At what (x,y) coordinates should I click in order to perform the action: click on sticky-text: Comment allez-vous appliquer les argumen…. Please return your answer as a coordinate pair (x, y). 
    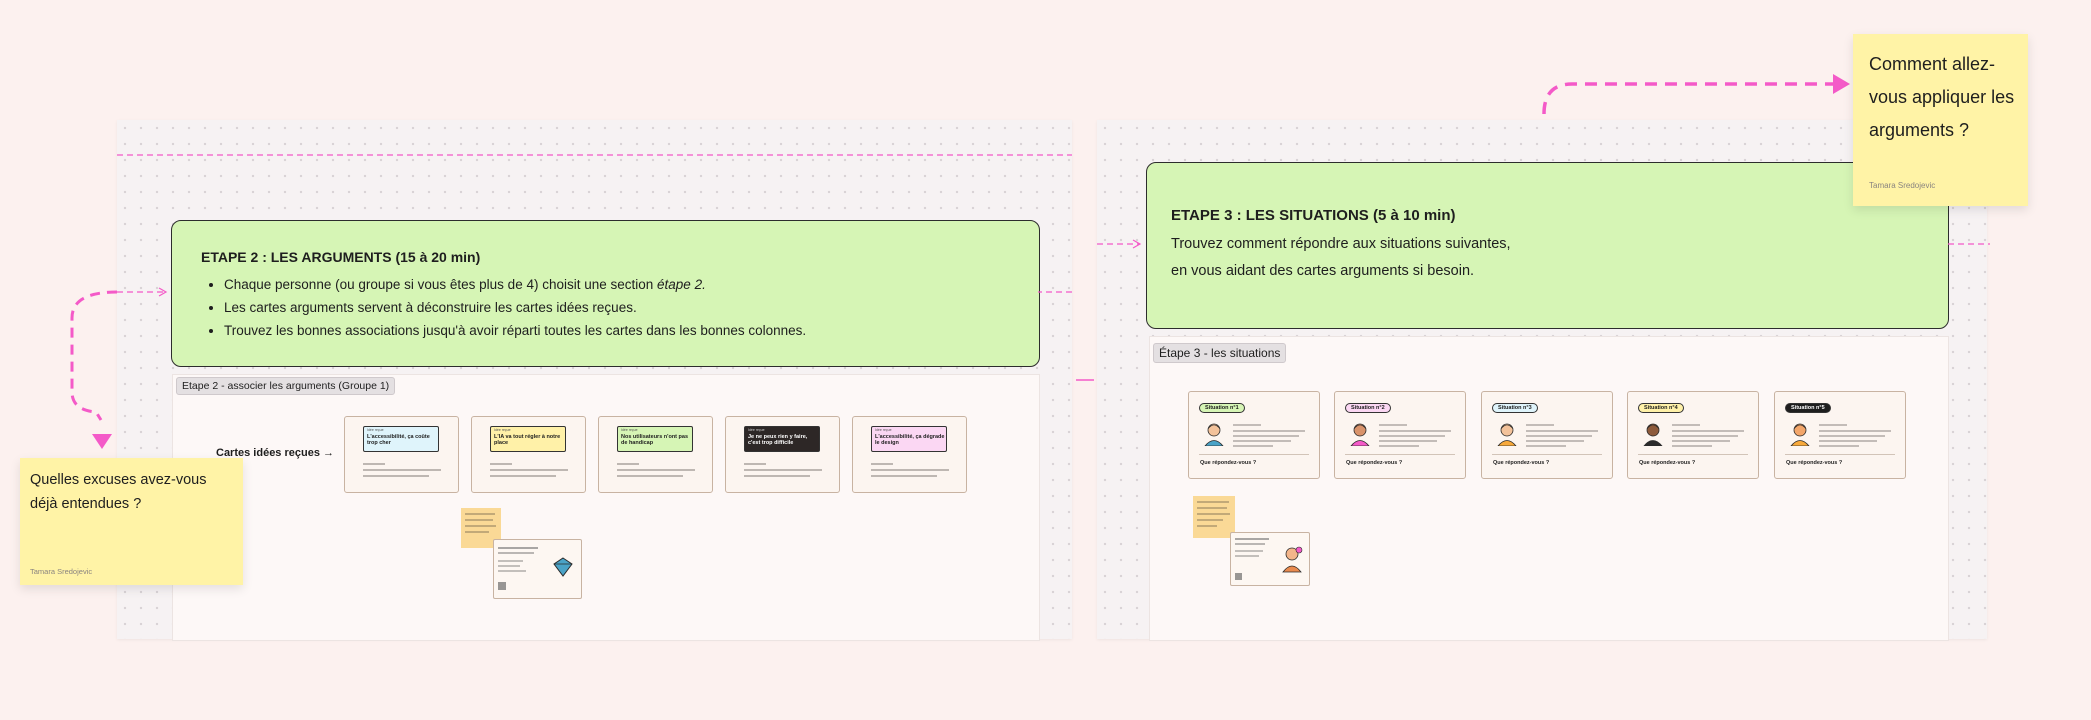
    Looking at the image, I should click on (1942, 97).